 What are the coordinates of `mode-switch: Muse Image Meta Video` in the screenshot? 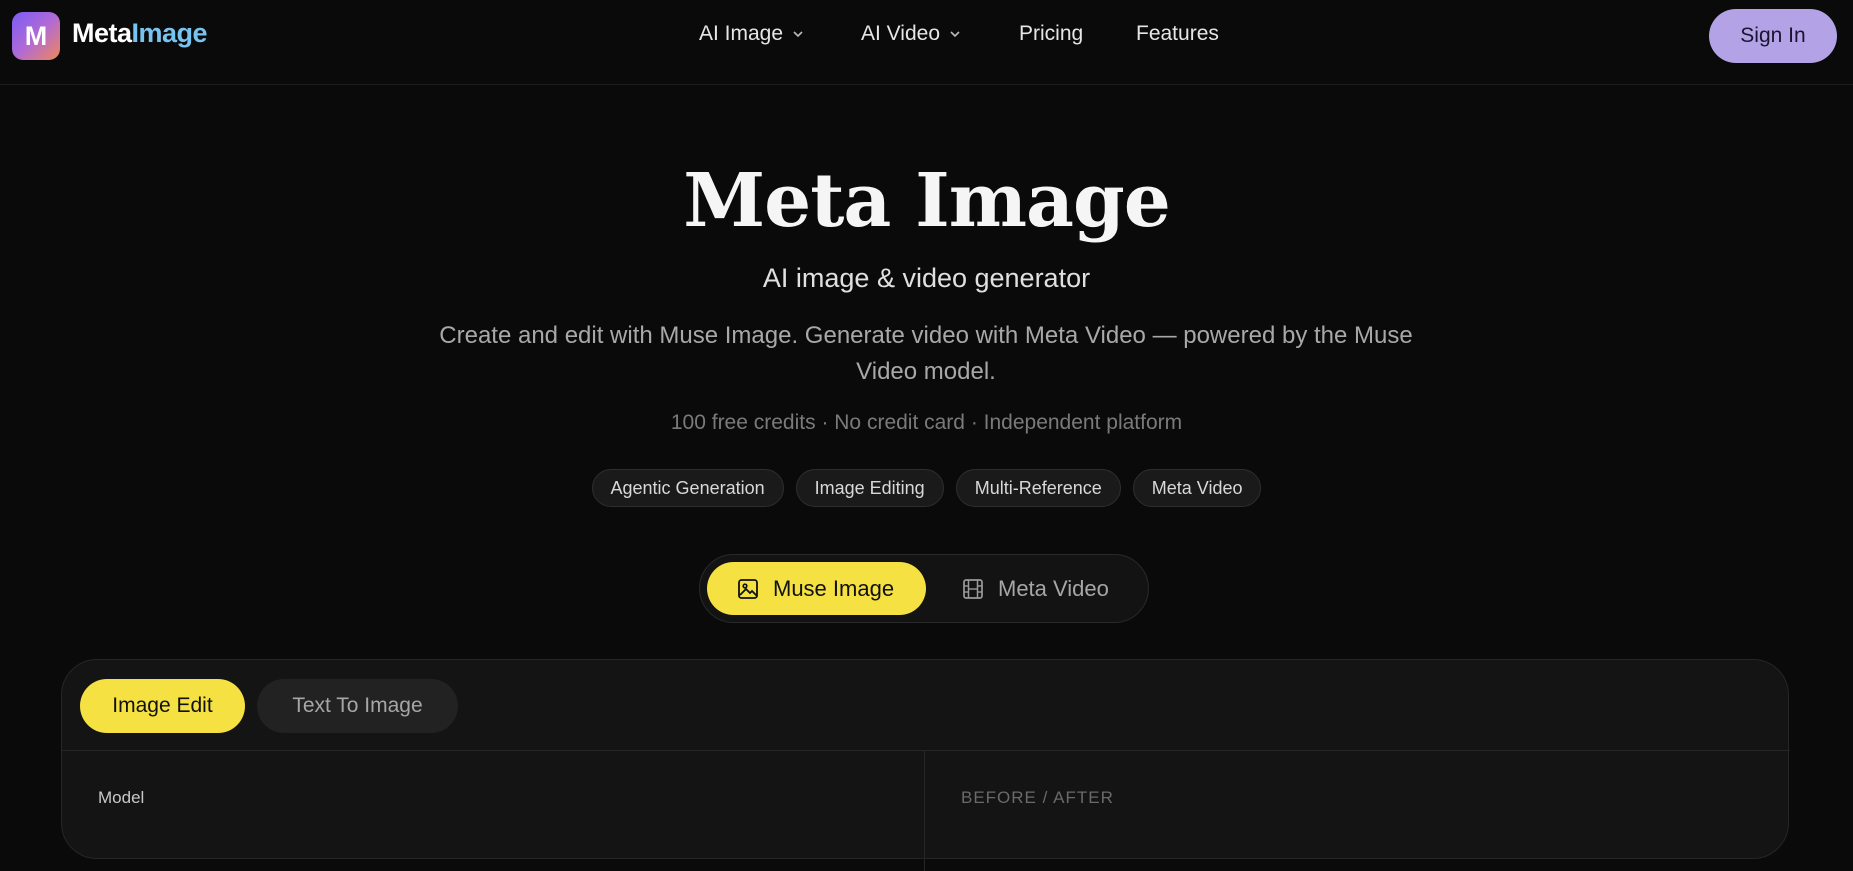 It's located at (924, 588).